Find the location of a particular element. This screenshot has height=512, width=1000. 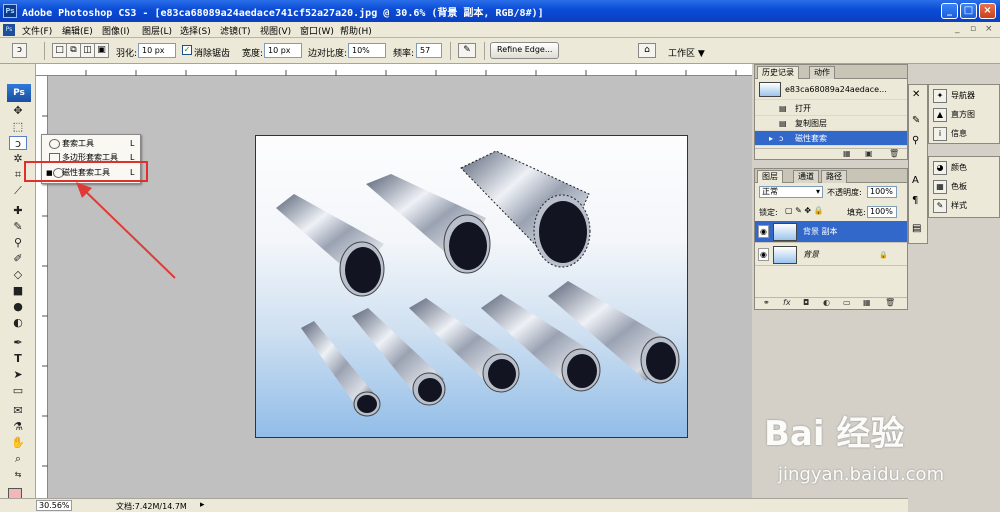

layer-row-background-copy: ◉ 背景 副本 is located at coordinates (831, 232).